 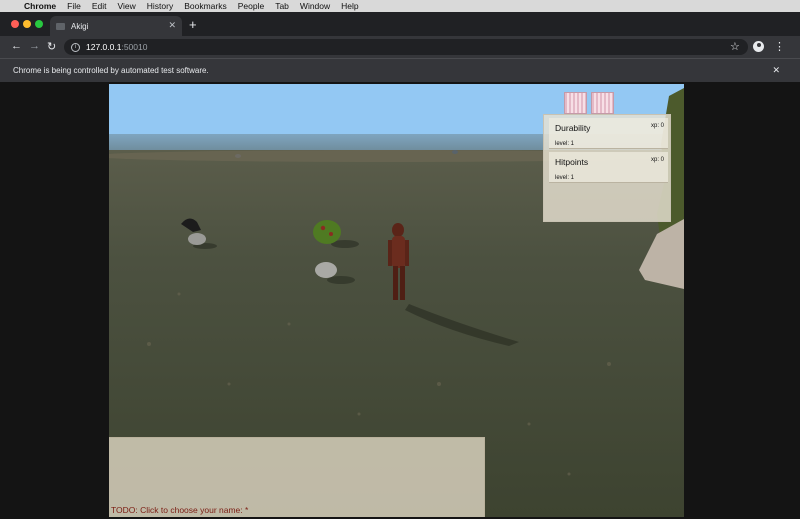 I want to click on back-arrow-icon: ←, so click(x=16, y=46).